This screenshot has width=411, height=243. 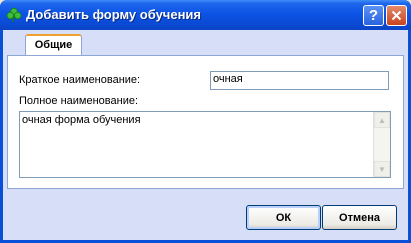 I want to click on short-name-input: очная, so click(x=299, y=80).